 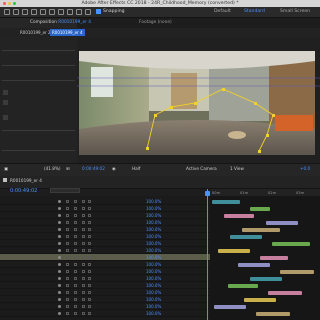 I want to click on timeline-tab: R0010199_er 4, so click(x=26, y=180).